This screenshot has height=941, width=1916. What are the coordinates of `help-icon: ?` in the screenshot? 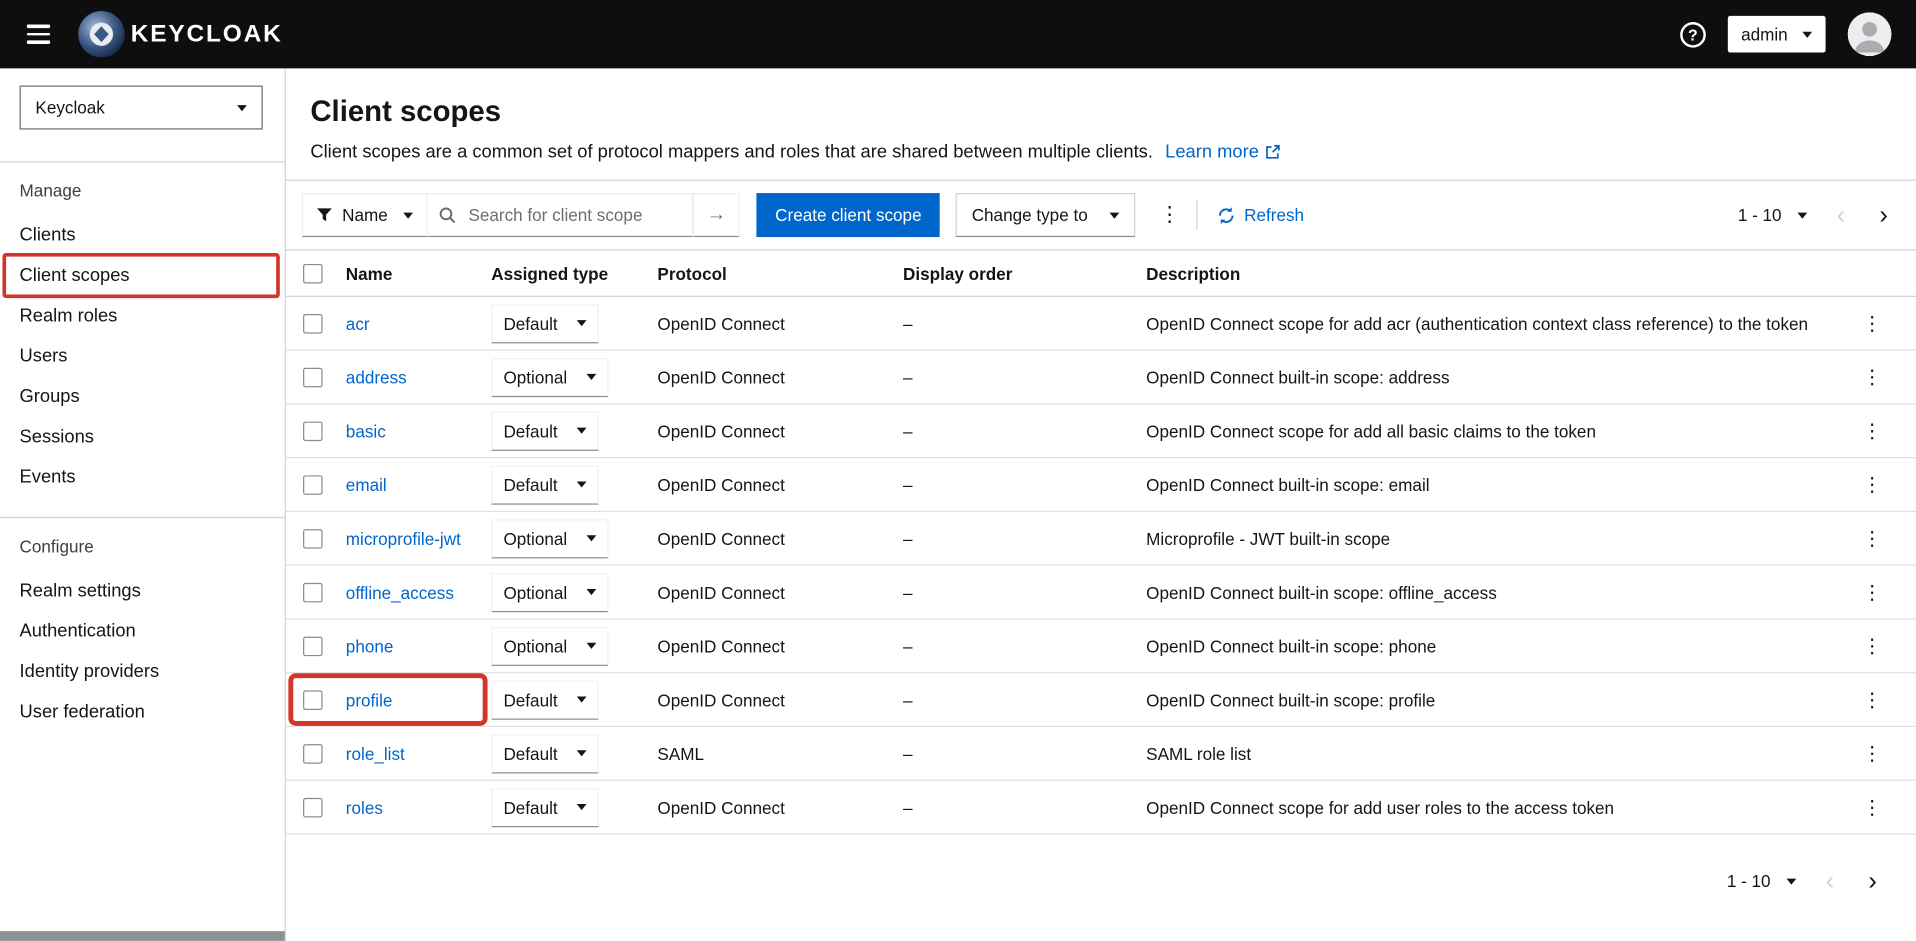 It's located at (1692, 34).